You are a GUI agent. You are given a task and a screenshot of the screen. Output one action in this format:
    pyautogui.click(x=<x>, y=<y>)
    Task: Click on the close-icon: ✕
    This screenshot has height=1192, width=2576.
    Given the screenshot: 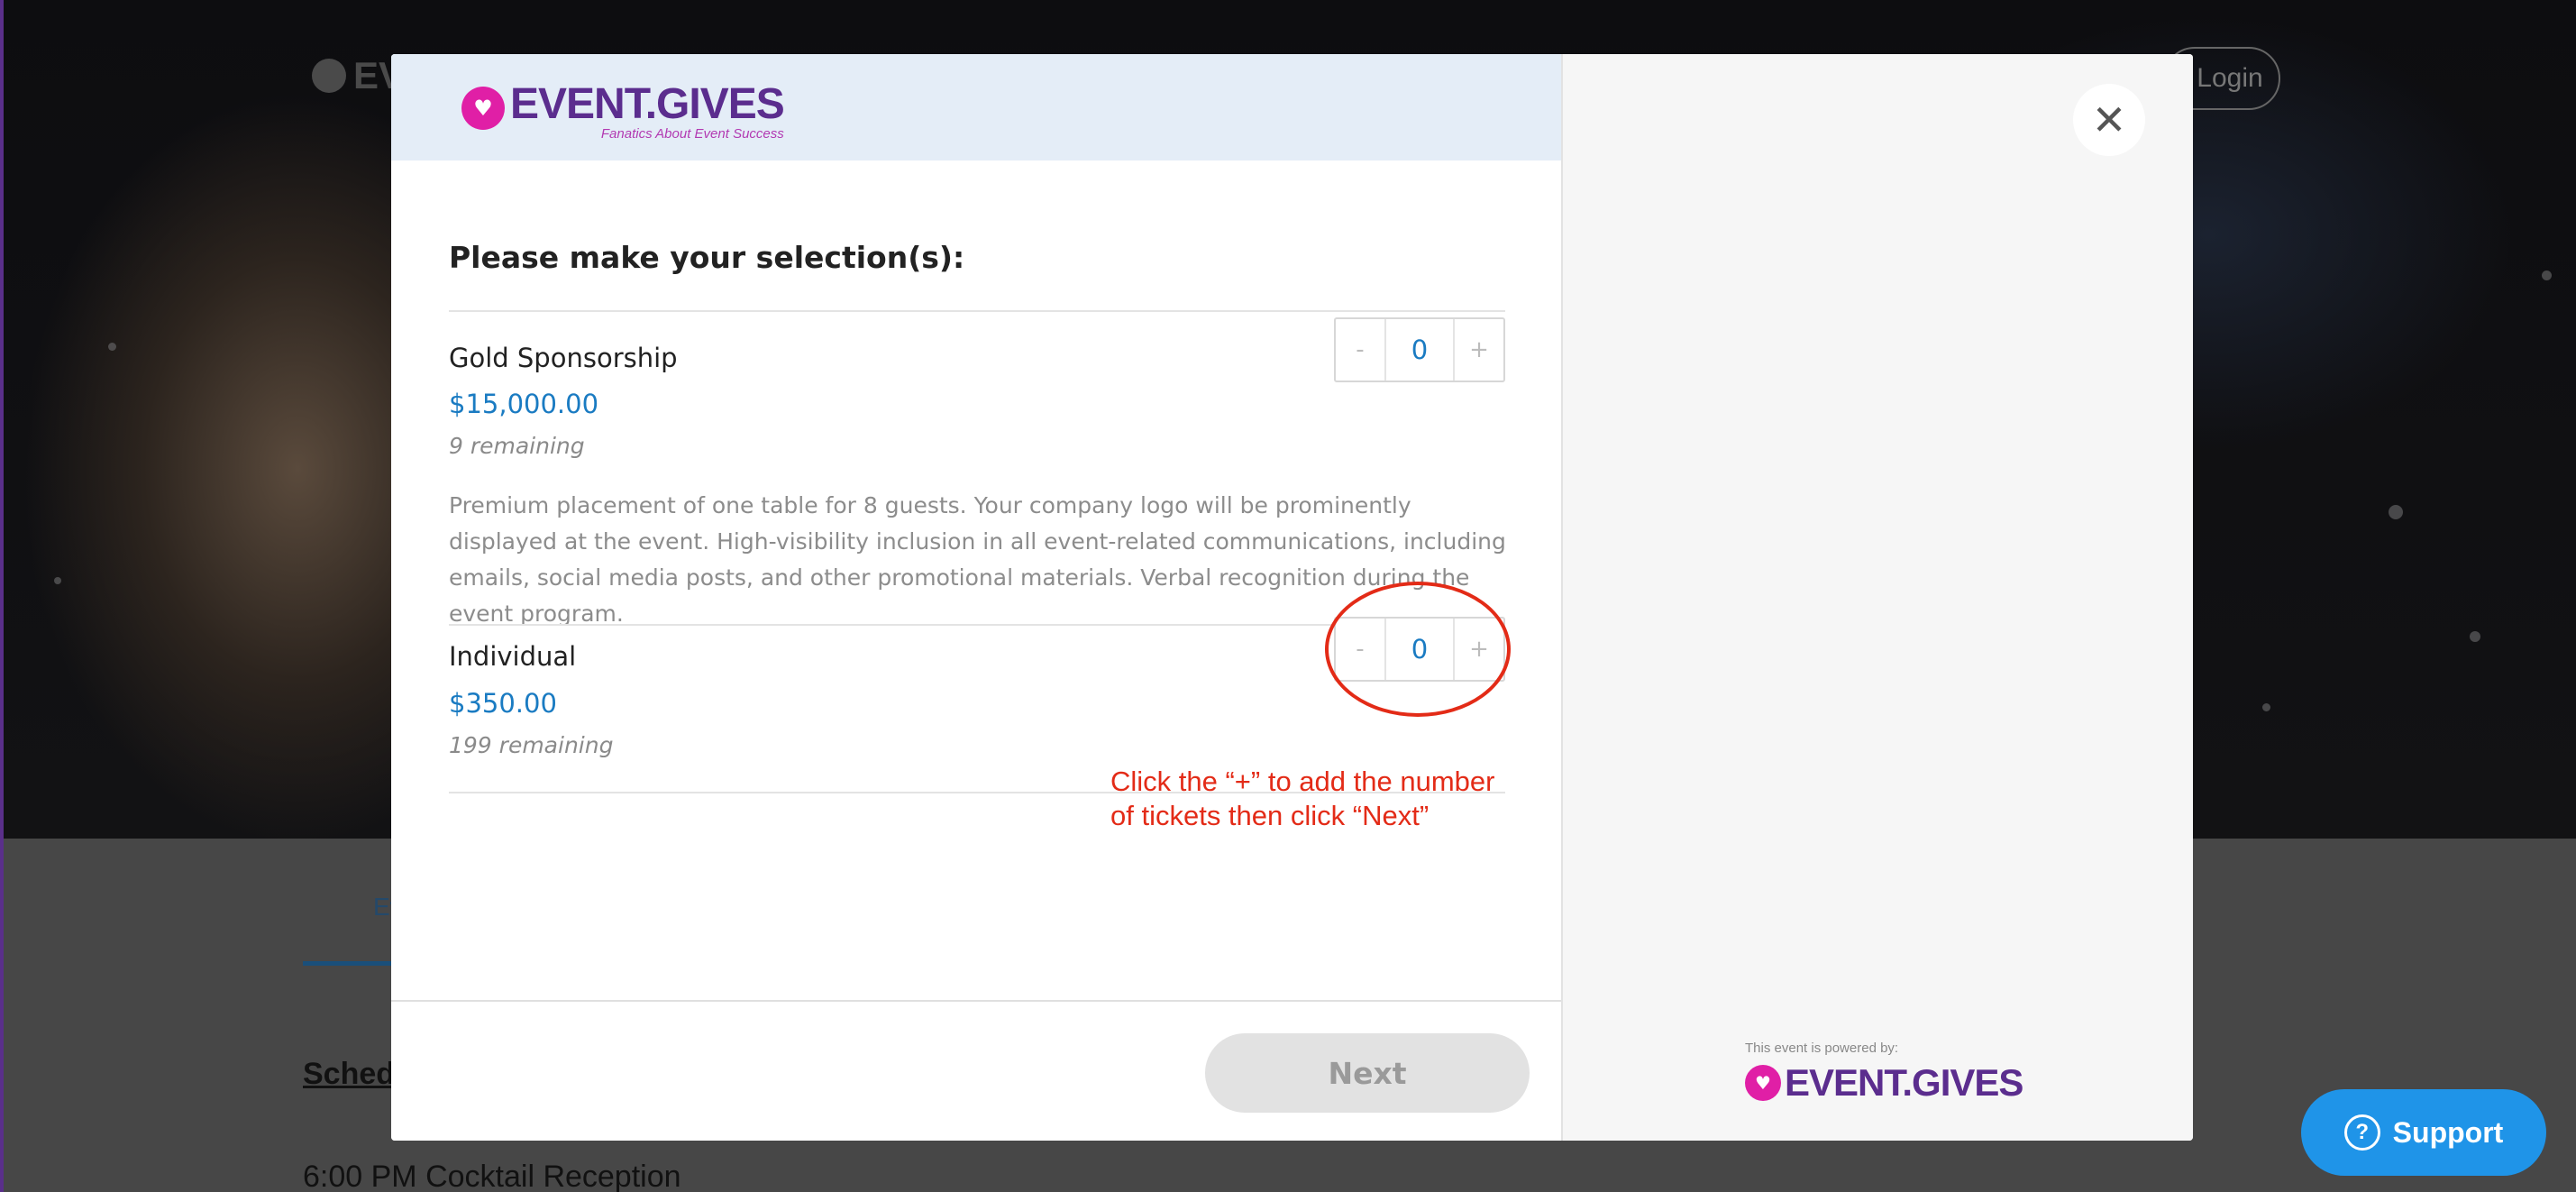 What is the action you would take?
    pyautogui.click(x=2109, y=120)
    